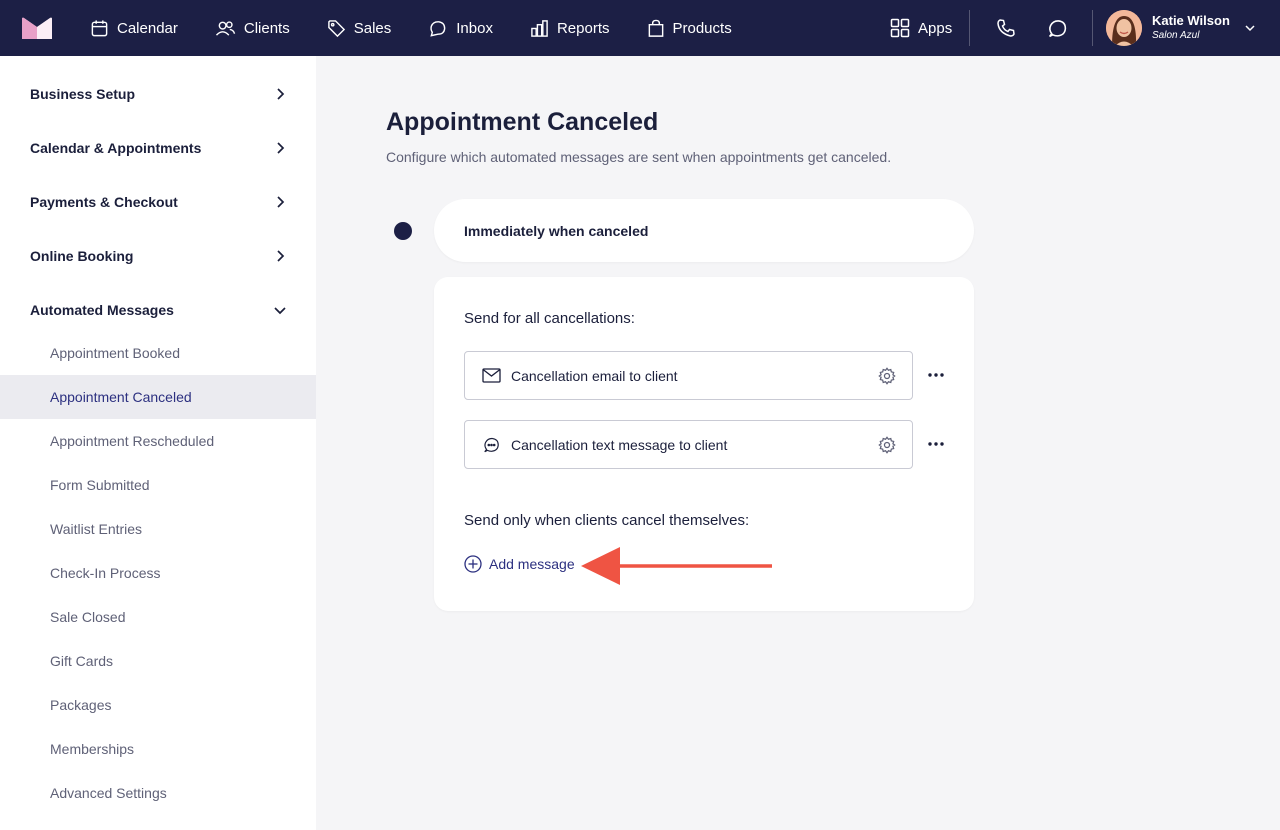  What do you see at coordinates (1124, 28) in the screenshot?
I see `avatar` at bounding box center [1124, 28].